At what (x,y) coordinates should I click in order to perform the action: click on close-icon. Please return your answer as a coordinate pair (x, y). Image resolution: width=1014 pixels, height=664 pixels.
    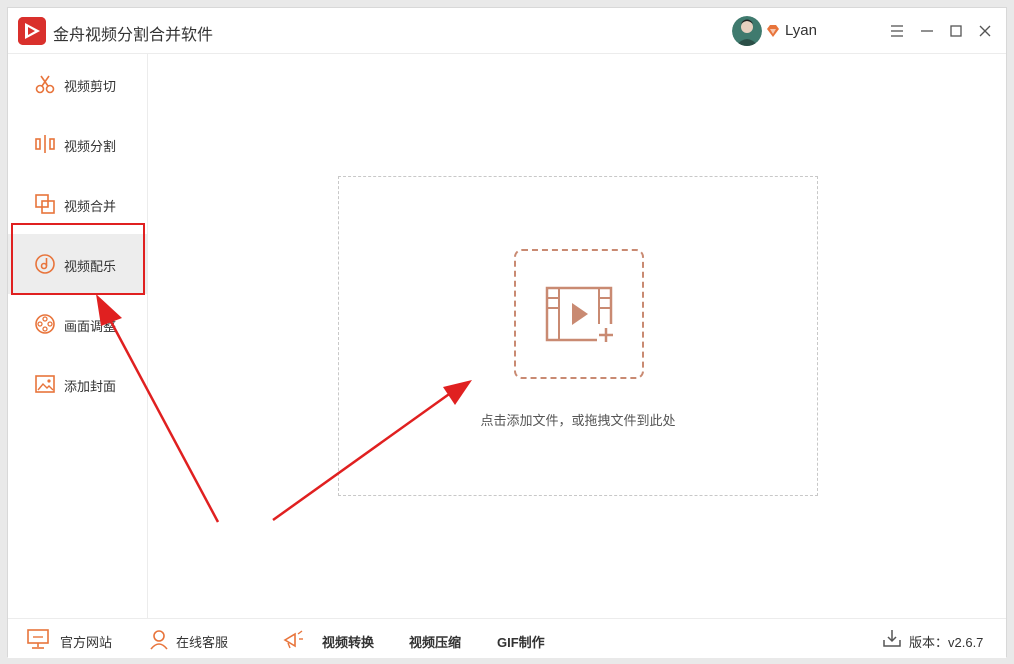
    Looking at the image, I should click on (985, 31).